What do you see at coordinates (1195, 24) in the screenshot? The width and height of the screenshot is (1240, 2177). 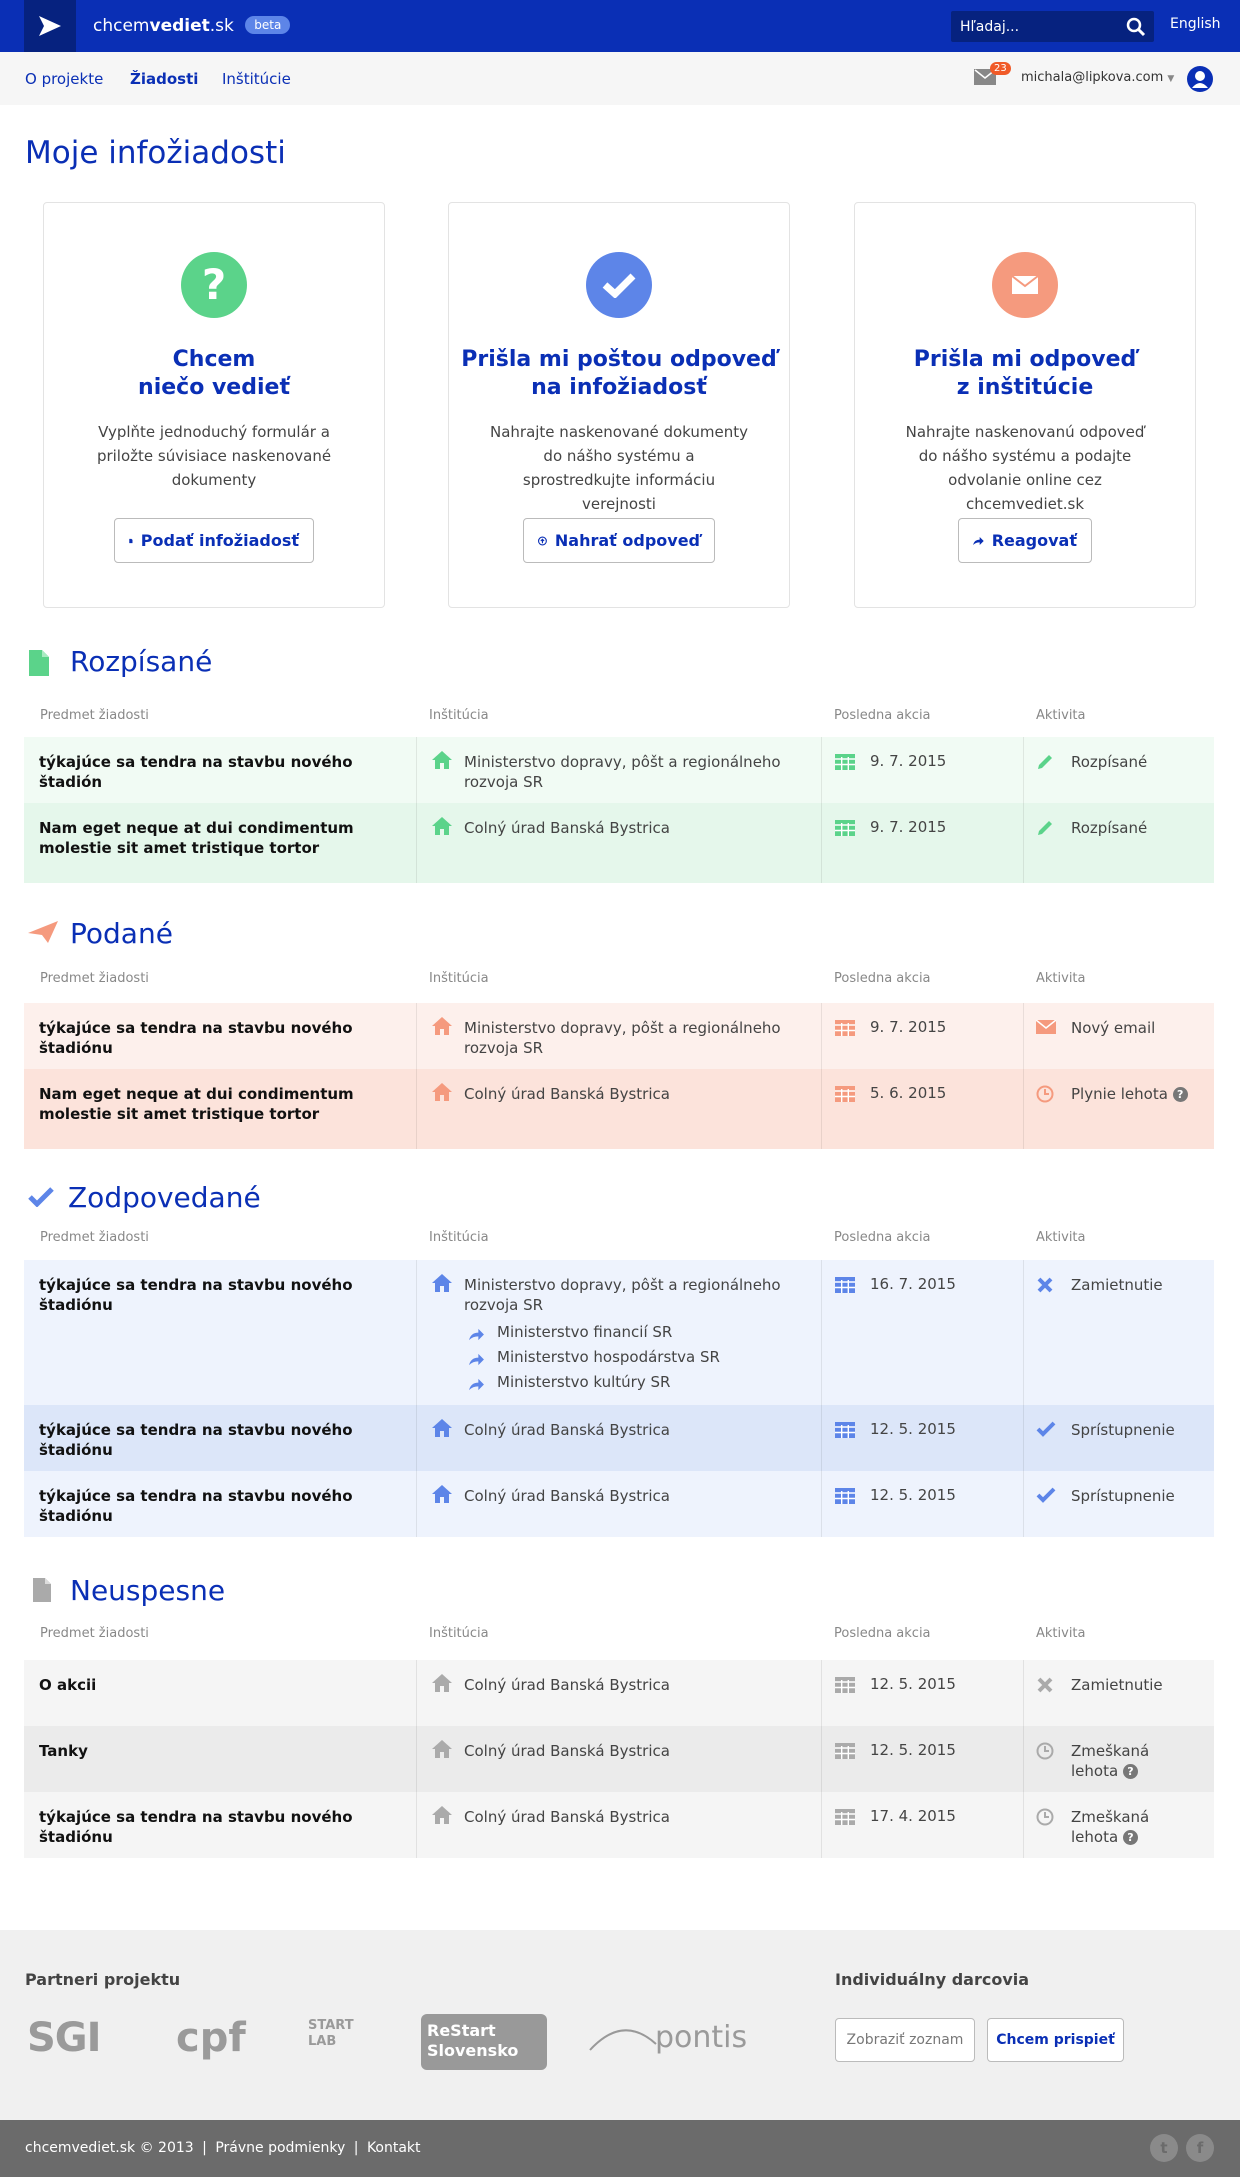 I see `language-link: English` at bounding box center [1195, 24].